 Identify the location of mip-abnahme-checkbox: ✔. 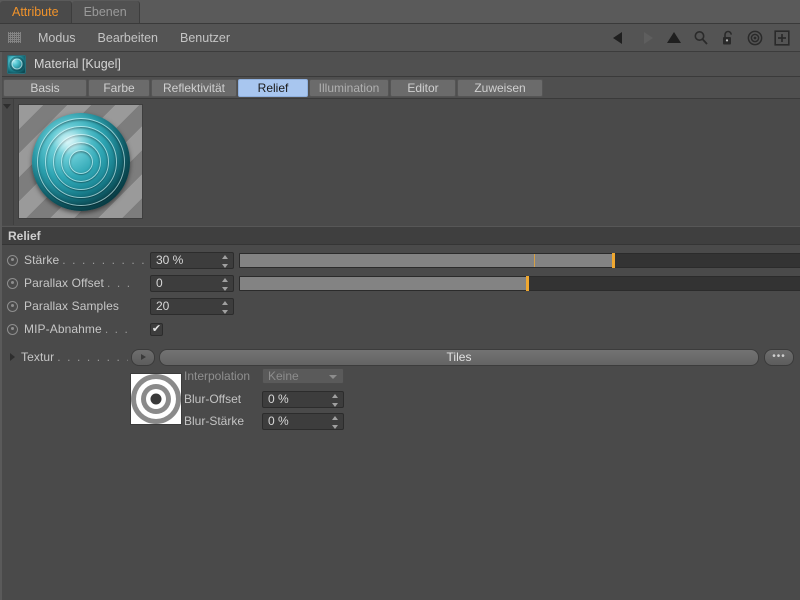
(156, 329).